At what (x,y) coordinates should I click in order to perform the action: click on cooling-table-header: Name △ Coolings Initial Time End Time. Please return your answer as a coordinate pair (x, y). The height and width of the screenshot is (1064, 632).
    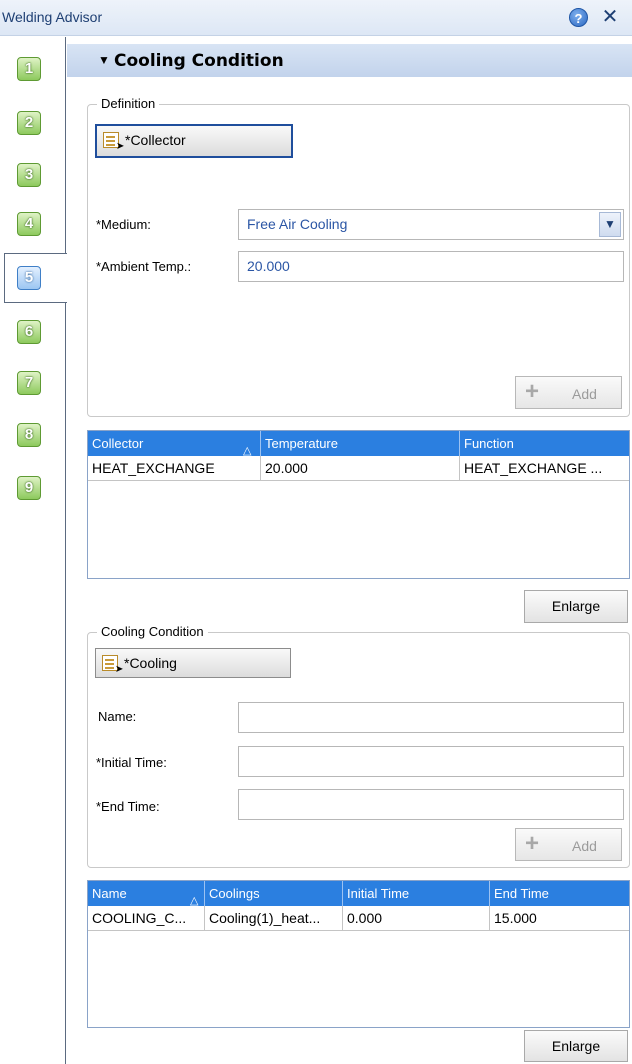
    Looking at the image, I should click on (358, 893).